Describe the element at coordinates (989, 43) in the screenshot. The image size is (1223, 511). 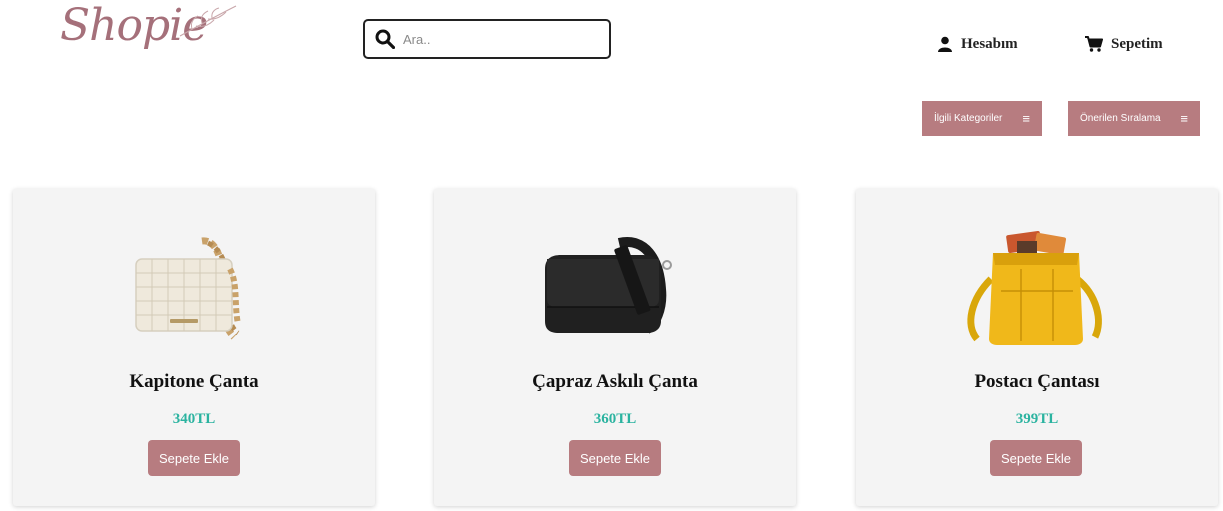
I see `account-label: Hesabım` at that location.